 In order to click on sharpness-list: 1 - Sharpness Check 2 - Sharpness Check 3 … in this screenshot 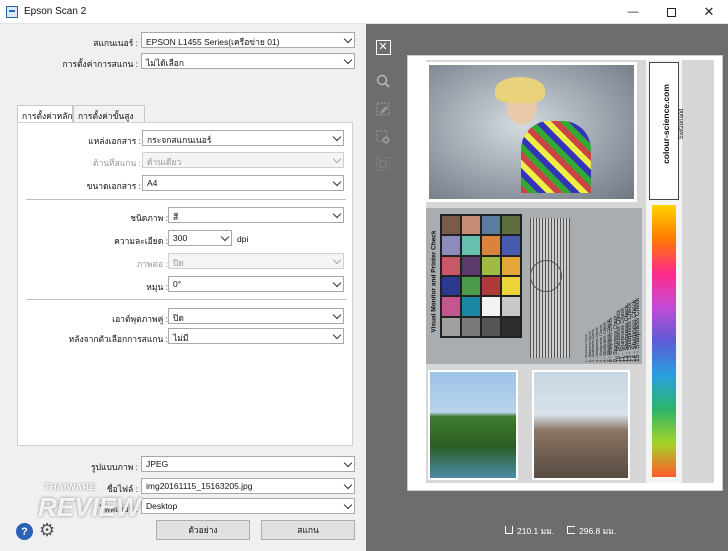, I will do `click(612, 287)`.